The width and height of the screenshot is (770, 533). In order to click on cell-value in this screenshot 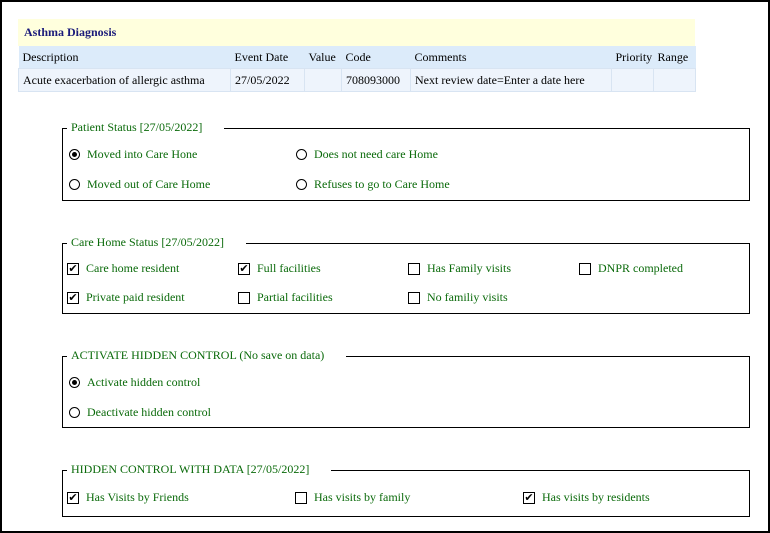, I will do `click(323, 80)`.